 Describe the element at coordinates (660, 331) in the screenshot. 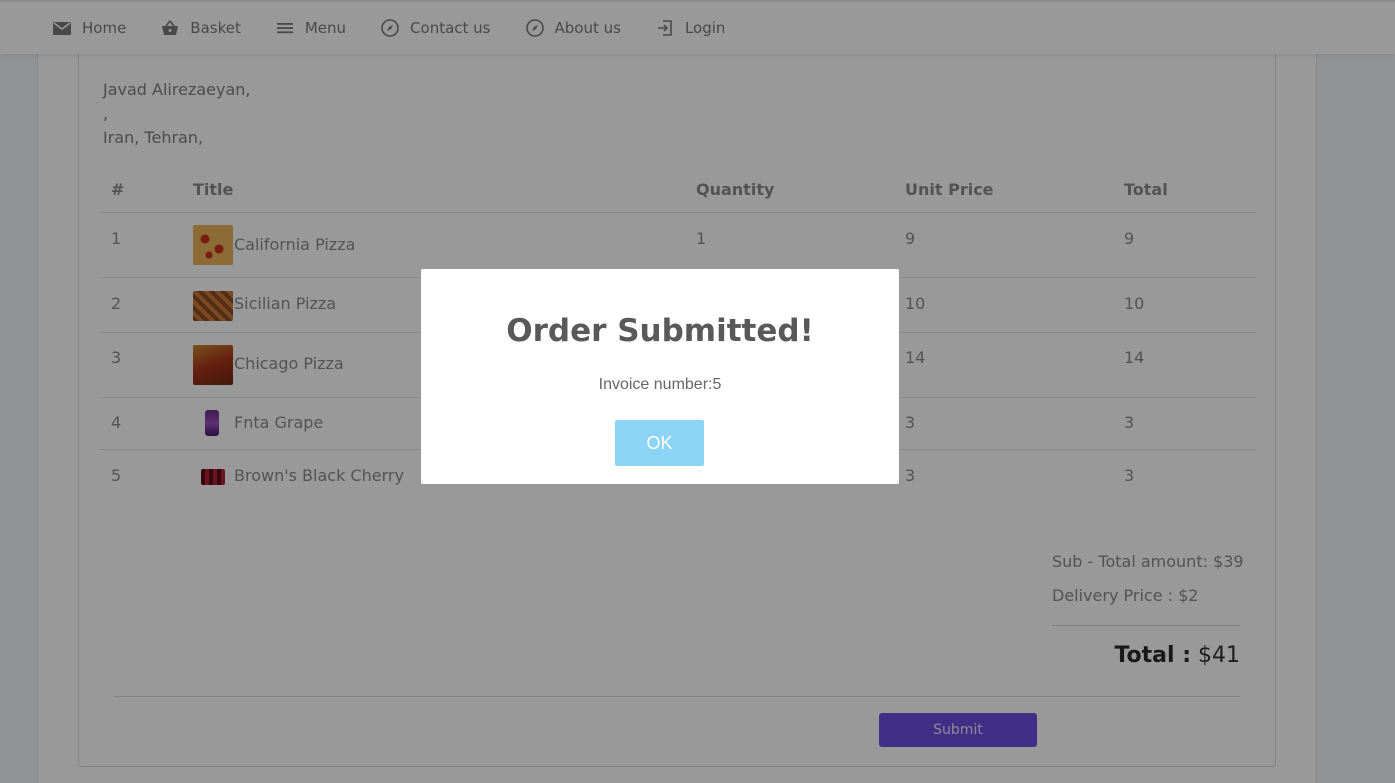

I see `dialog-title: Order Submitted!` at that location.